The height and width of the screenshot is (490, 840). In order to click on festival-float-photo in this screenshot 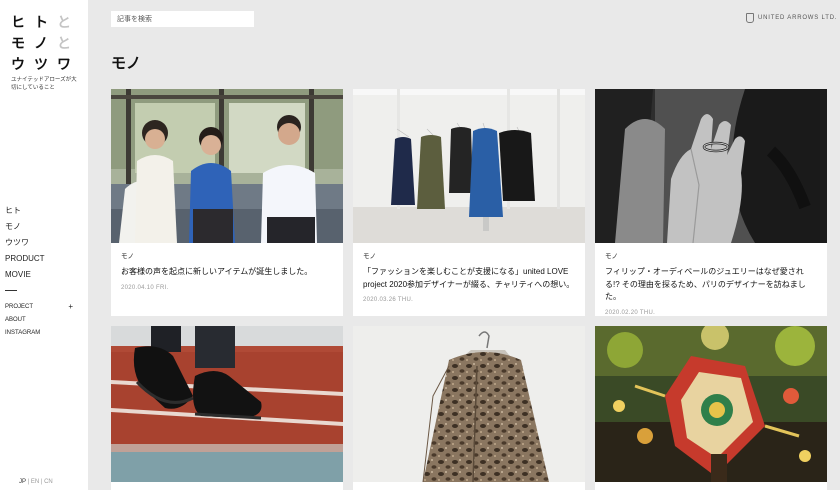, I will do `click(711, 404)`.